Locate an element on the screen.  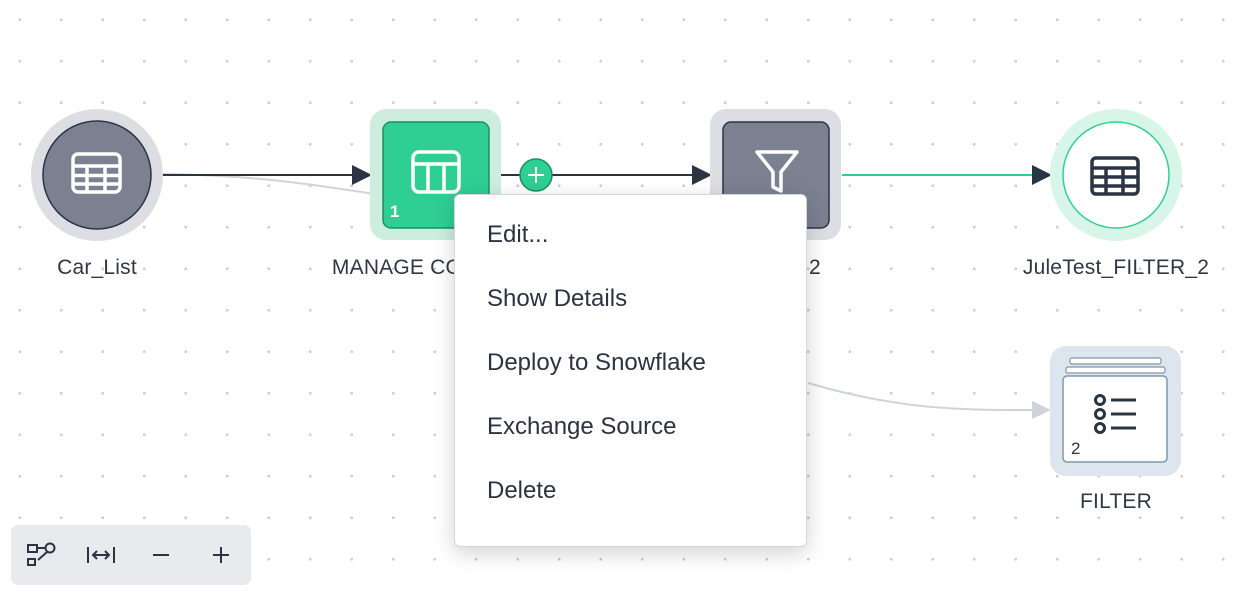
zoom-in-button is located at coordinates (221, 555).